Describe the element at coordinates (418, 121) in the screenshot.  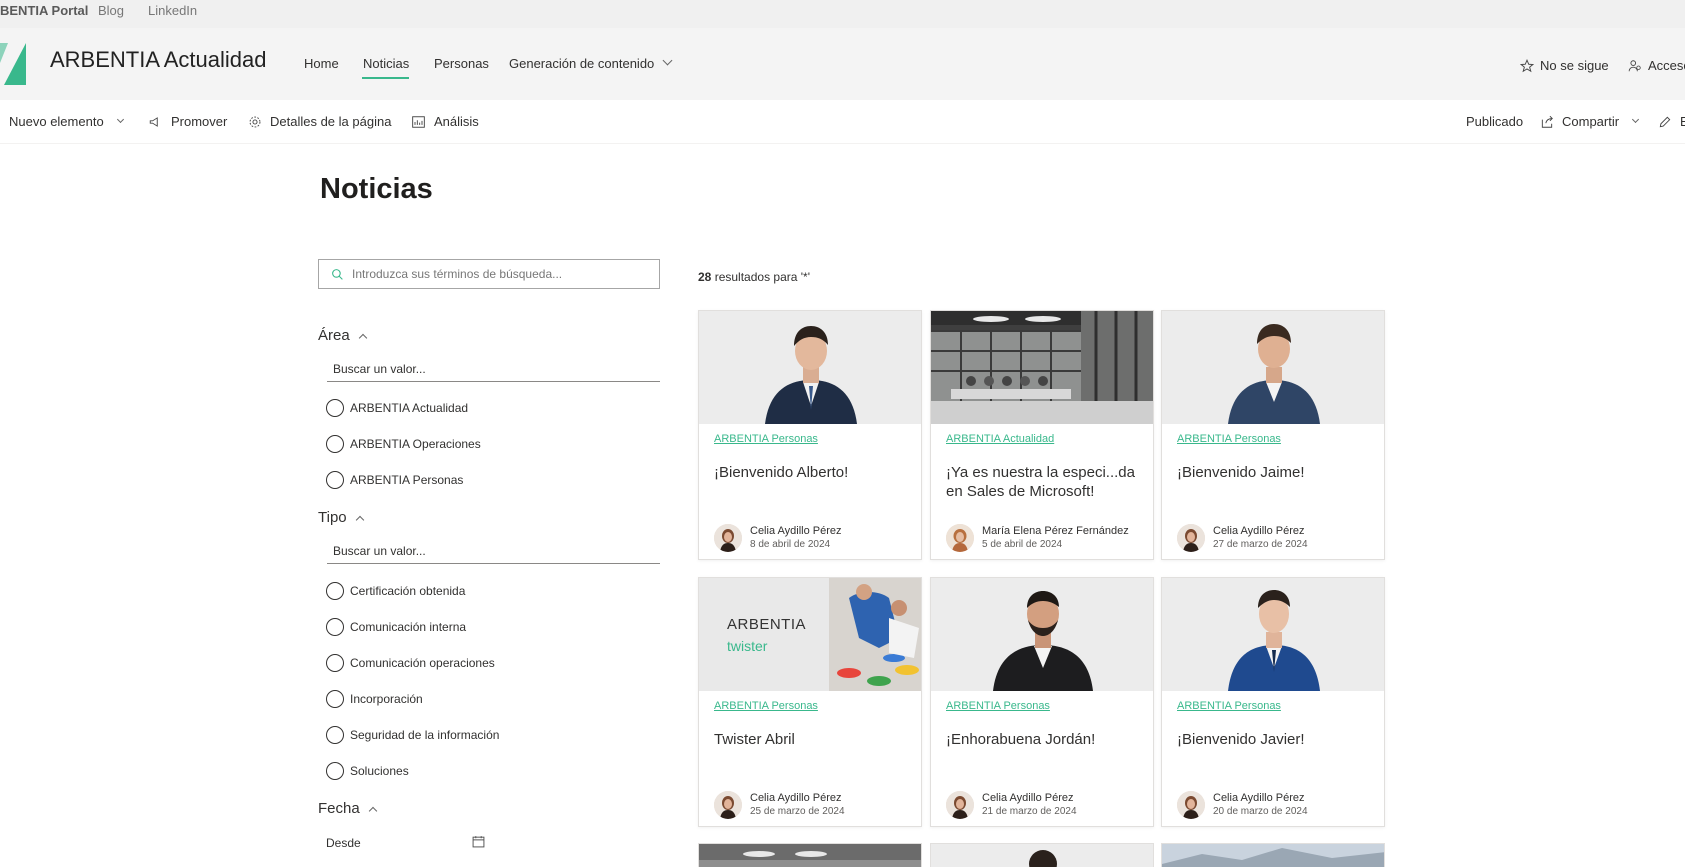
I see `chart-icon` at that location.